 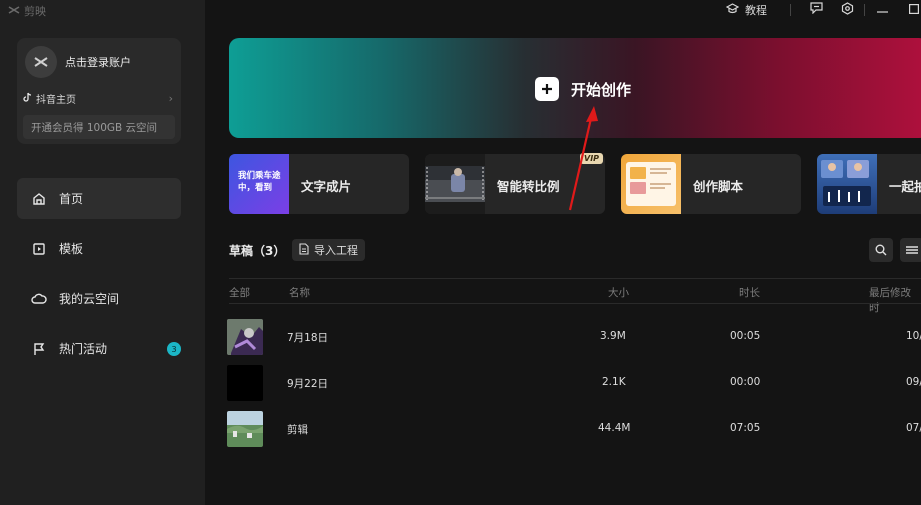 What do you see at coordinates (56, 100) in the screenshot?
I see `douyin-label: 抖音主页` at bounding box center [56, 100].